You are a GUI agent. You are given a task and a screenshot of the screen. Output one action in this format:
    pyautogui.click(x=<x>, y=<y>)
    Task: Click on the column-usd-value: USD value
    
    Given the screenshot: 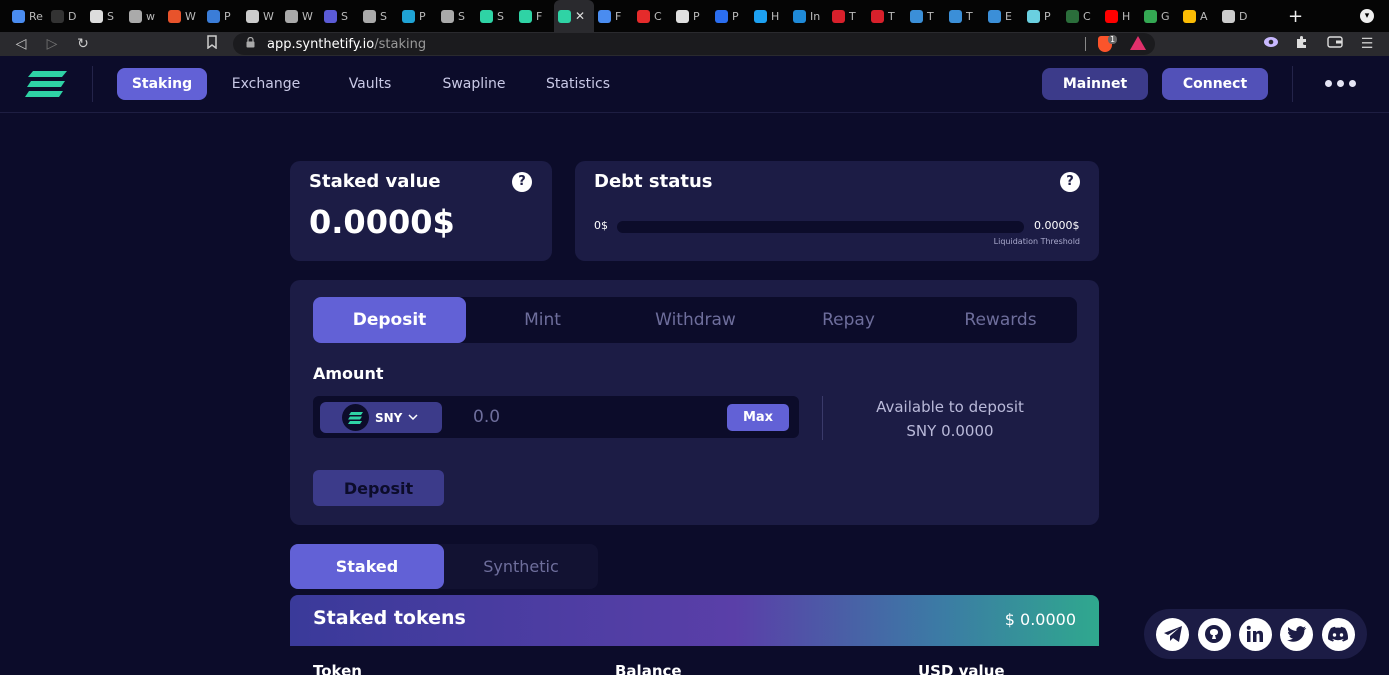 What is the action you would take?
    pyautogui.click(x=961, y=668)
    